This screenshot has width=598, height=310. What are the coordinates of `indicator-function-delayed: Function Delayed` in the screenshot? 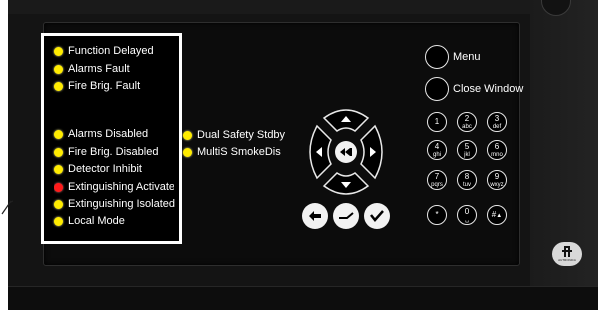 It's located at (104, 51).